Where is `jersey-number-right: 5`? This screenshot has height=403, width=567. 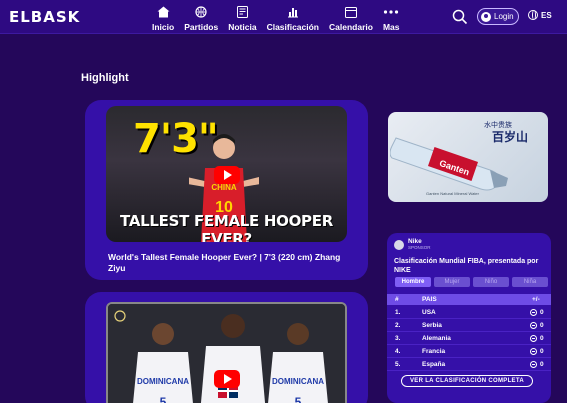 jersey-number-right: 5 is located at coordinates (298, 399).